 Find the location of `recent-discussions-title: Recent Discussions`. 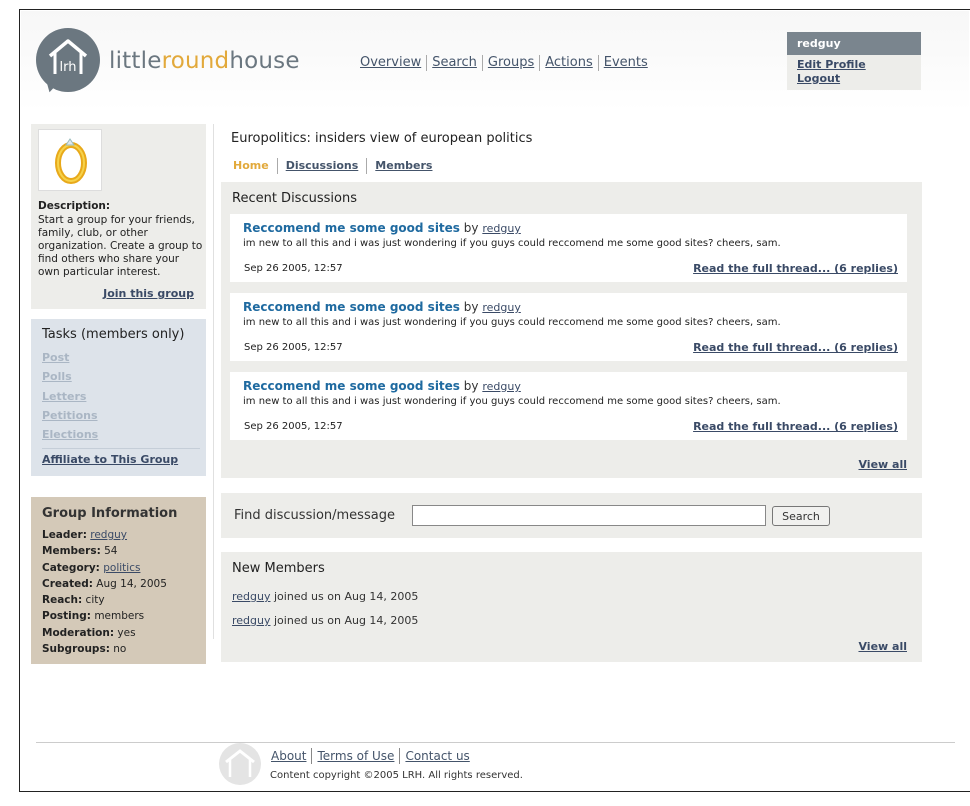

recent-discussions-title: Recent Discussions is located at coordinates (294, 198).